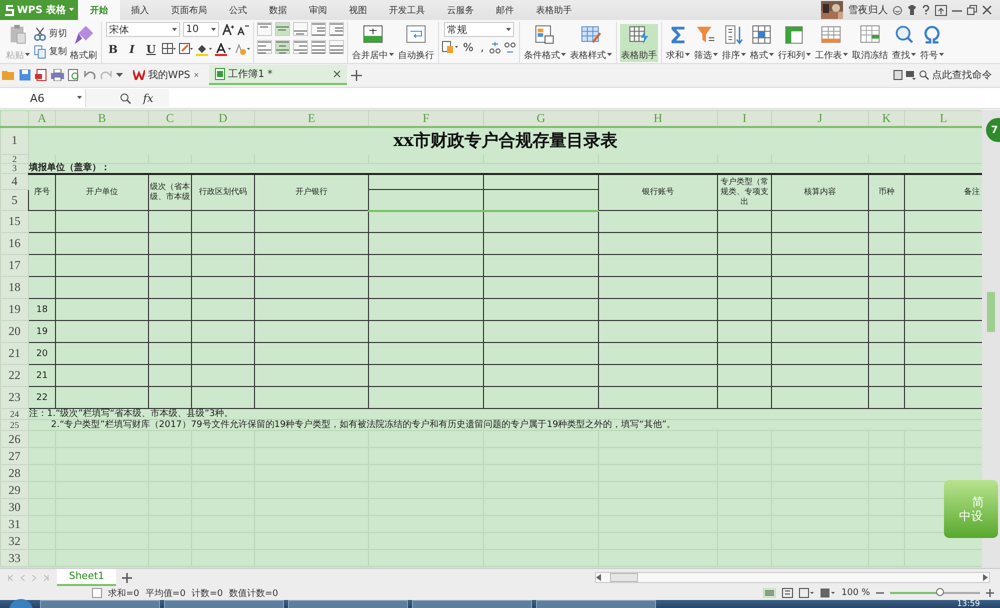 This screenshot has height=608, width=1000. I want to click on document-tab: 我的WPS, so click(166, 75).